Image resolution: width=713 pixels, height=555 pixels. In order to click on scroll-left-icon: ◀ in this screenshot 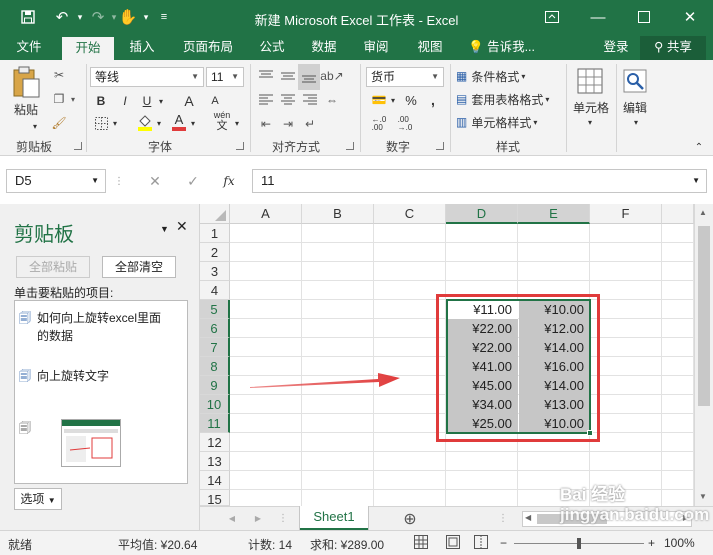, I will do `click(528, 517)`.